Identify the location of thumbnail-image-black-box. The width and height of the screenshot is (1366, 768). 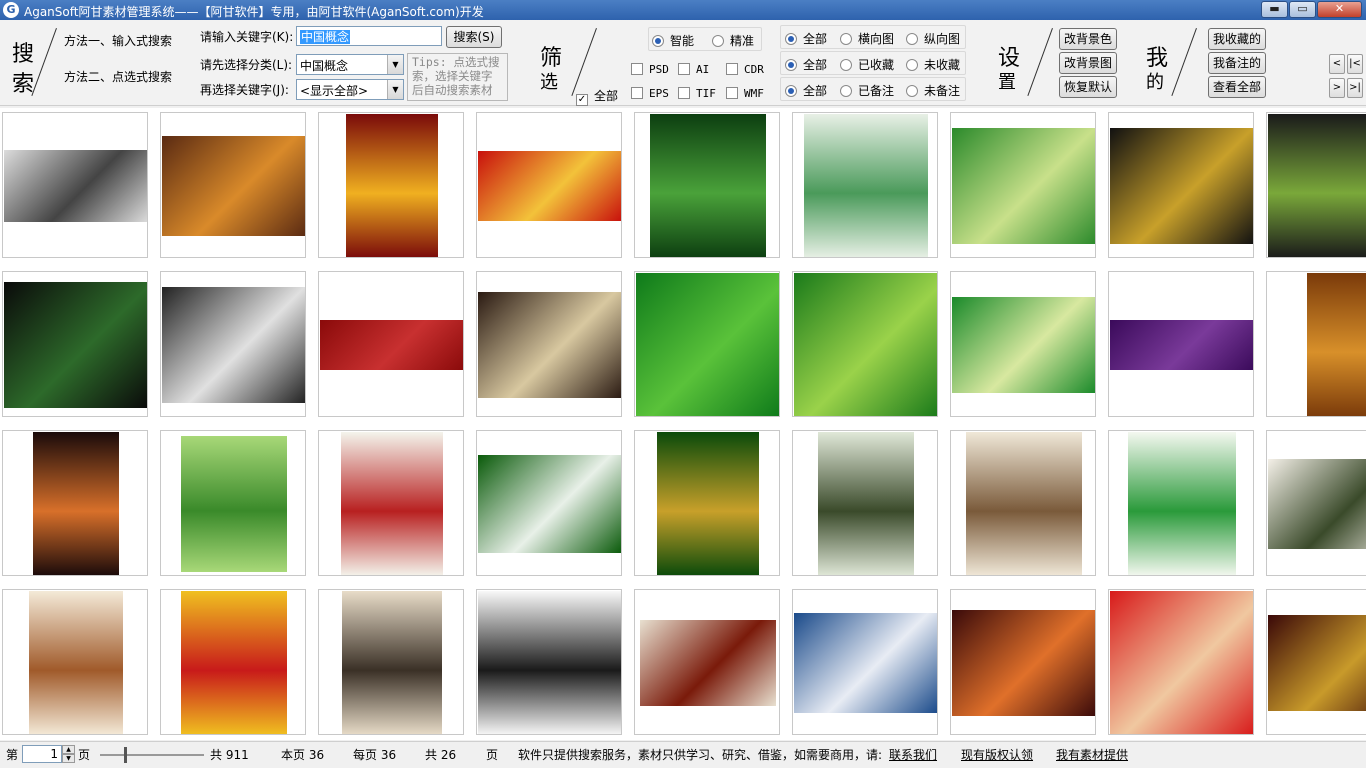
(75, 345).